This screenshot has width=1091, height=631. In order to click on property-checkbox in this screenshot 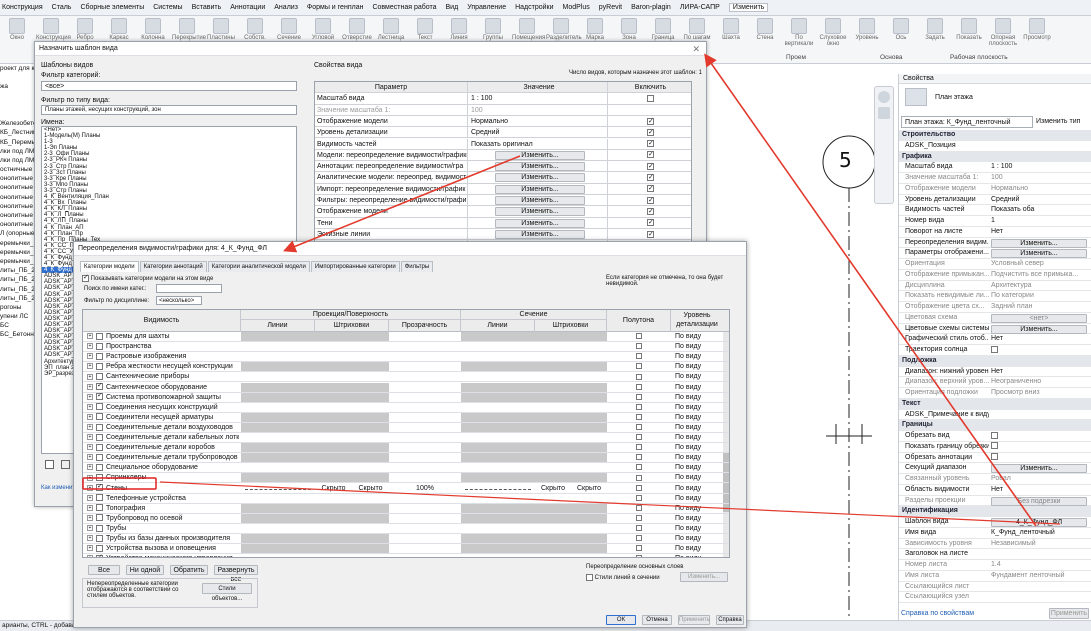, I will do `click(994, 446)`.